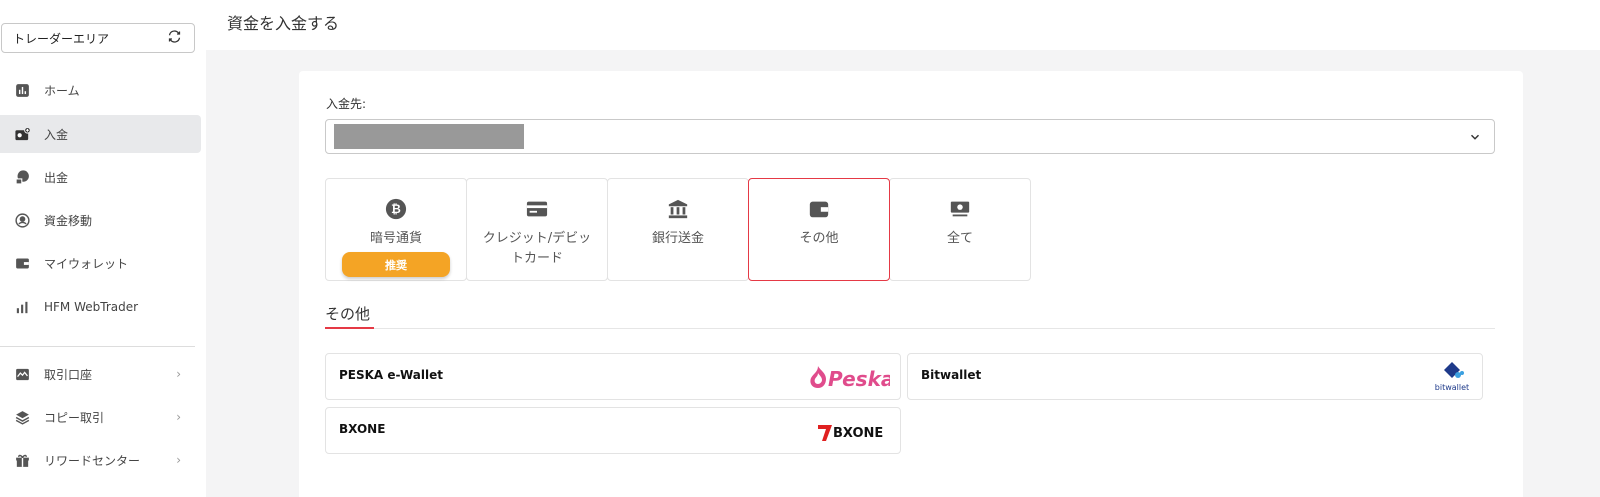 This screenshot has height=497, width=1600. Describe the element at coordinates (910, 136) in the screenshot. I see `deposit-account-select` at that location.